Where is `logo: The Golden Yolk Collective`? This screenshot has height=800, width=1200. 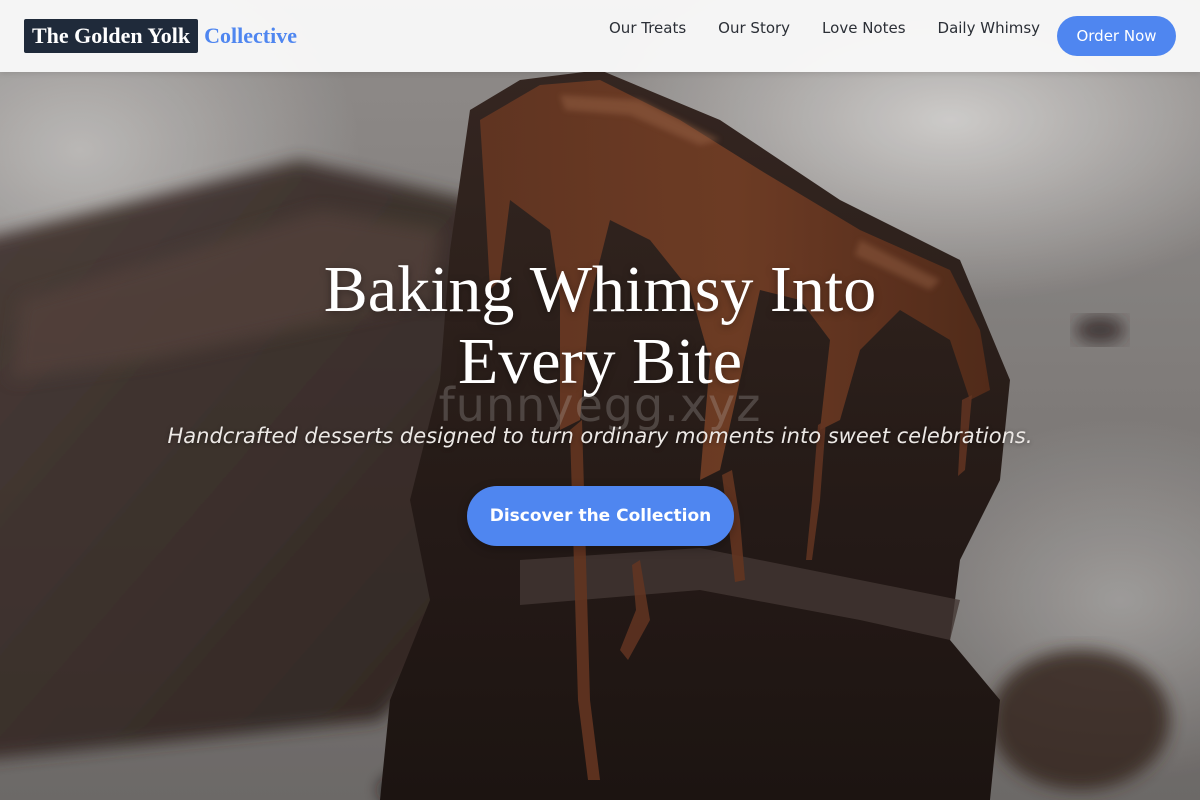 logo: The Golden Yolk Collective is located at coordinates (160, 36).